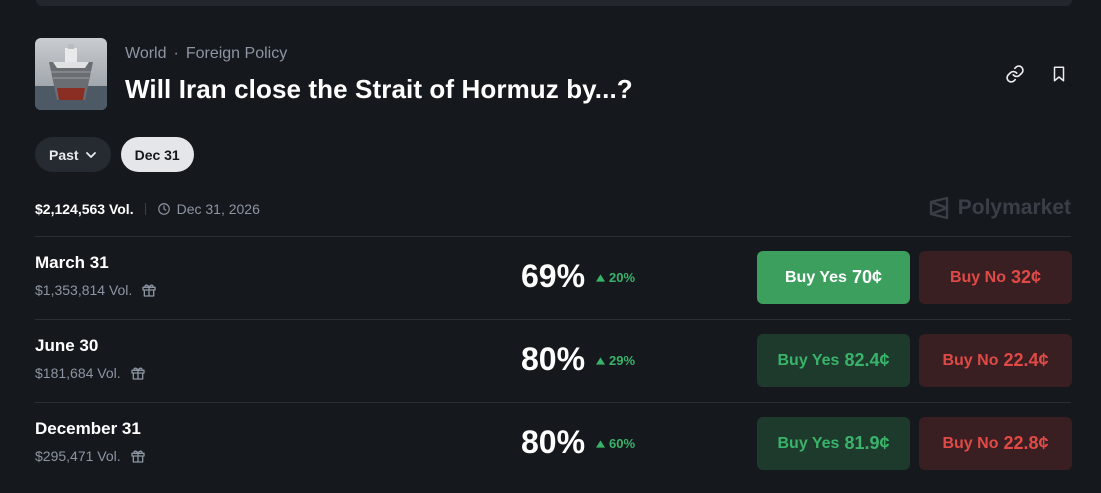 The height and width of the screenshot is (493, 1101). Describe the element at coordinates (91, 155) in the screenshot. I see `chevron-down-icon` at that location.